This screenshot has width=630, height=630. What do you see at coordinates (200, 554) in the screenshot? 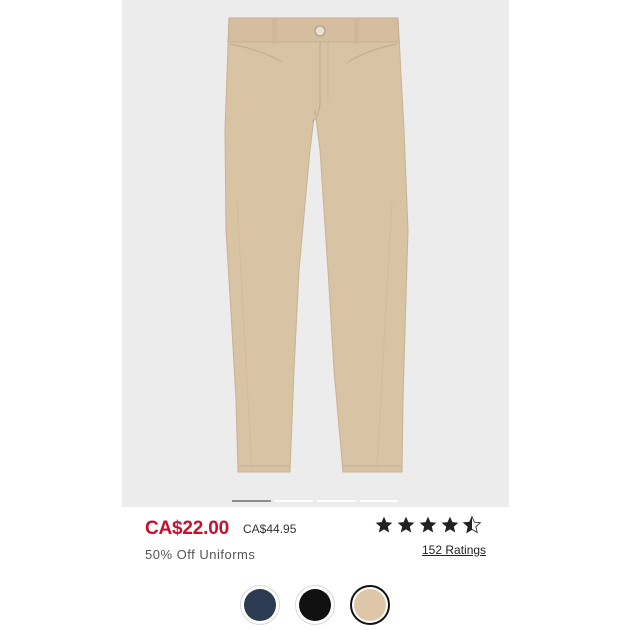
I see `promo-text: 50% Off Uniforms` at bounding box center [200, 554].